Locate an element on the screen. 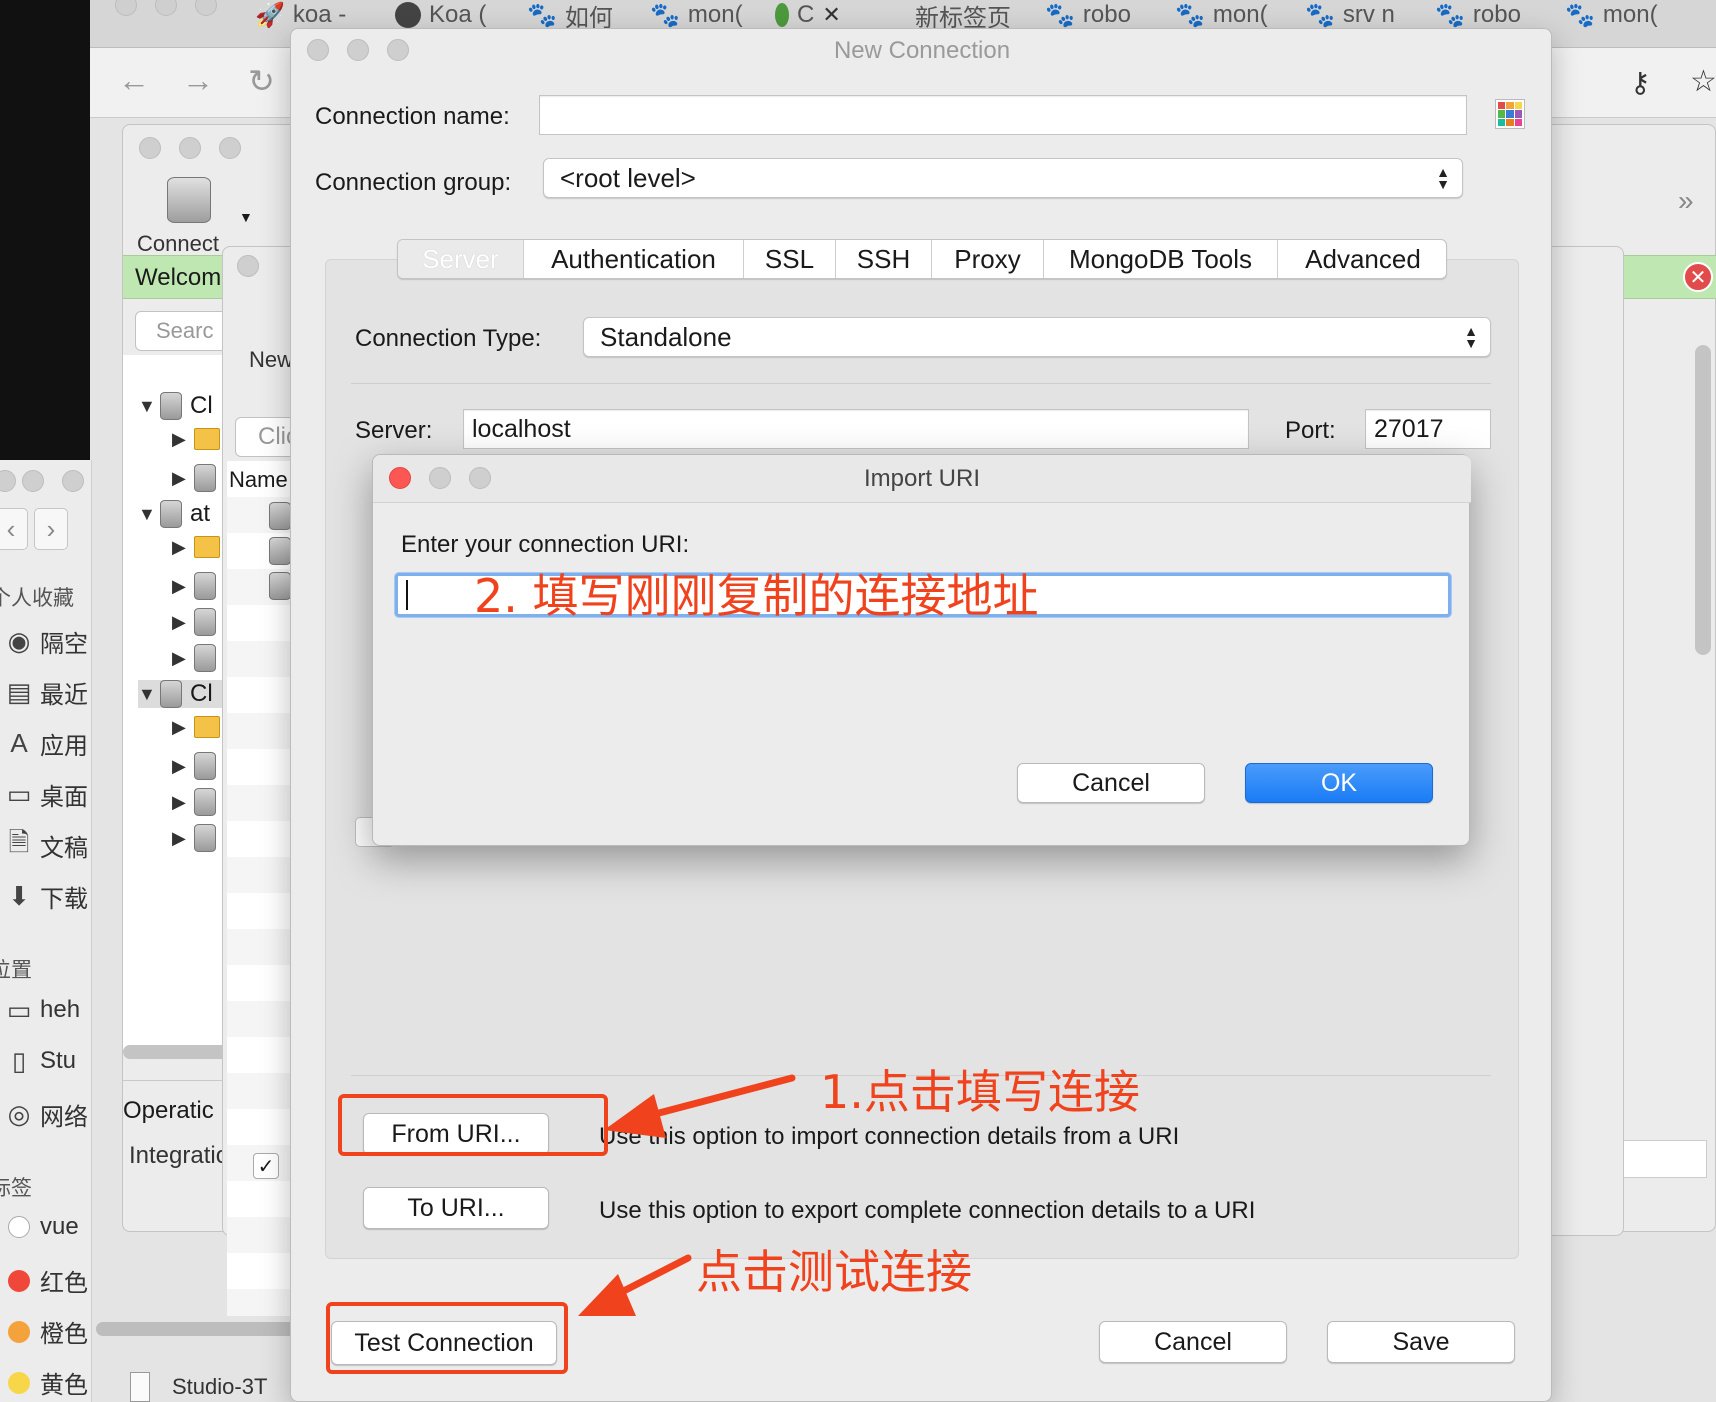 This screenshot has height=1402, width=1716. arrow-to-test-connection is located at coordinates (635, 1285).